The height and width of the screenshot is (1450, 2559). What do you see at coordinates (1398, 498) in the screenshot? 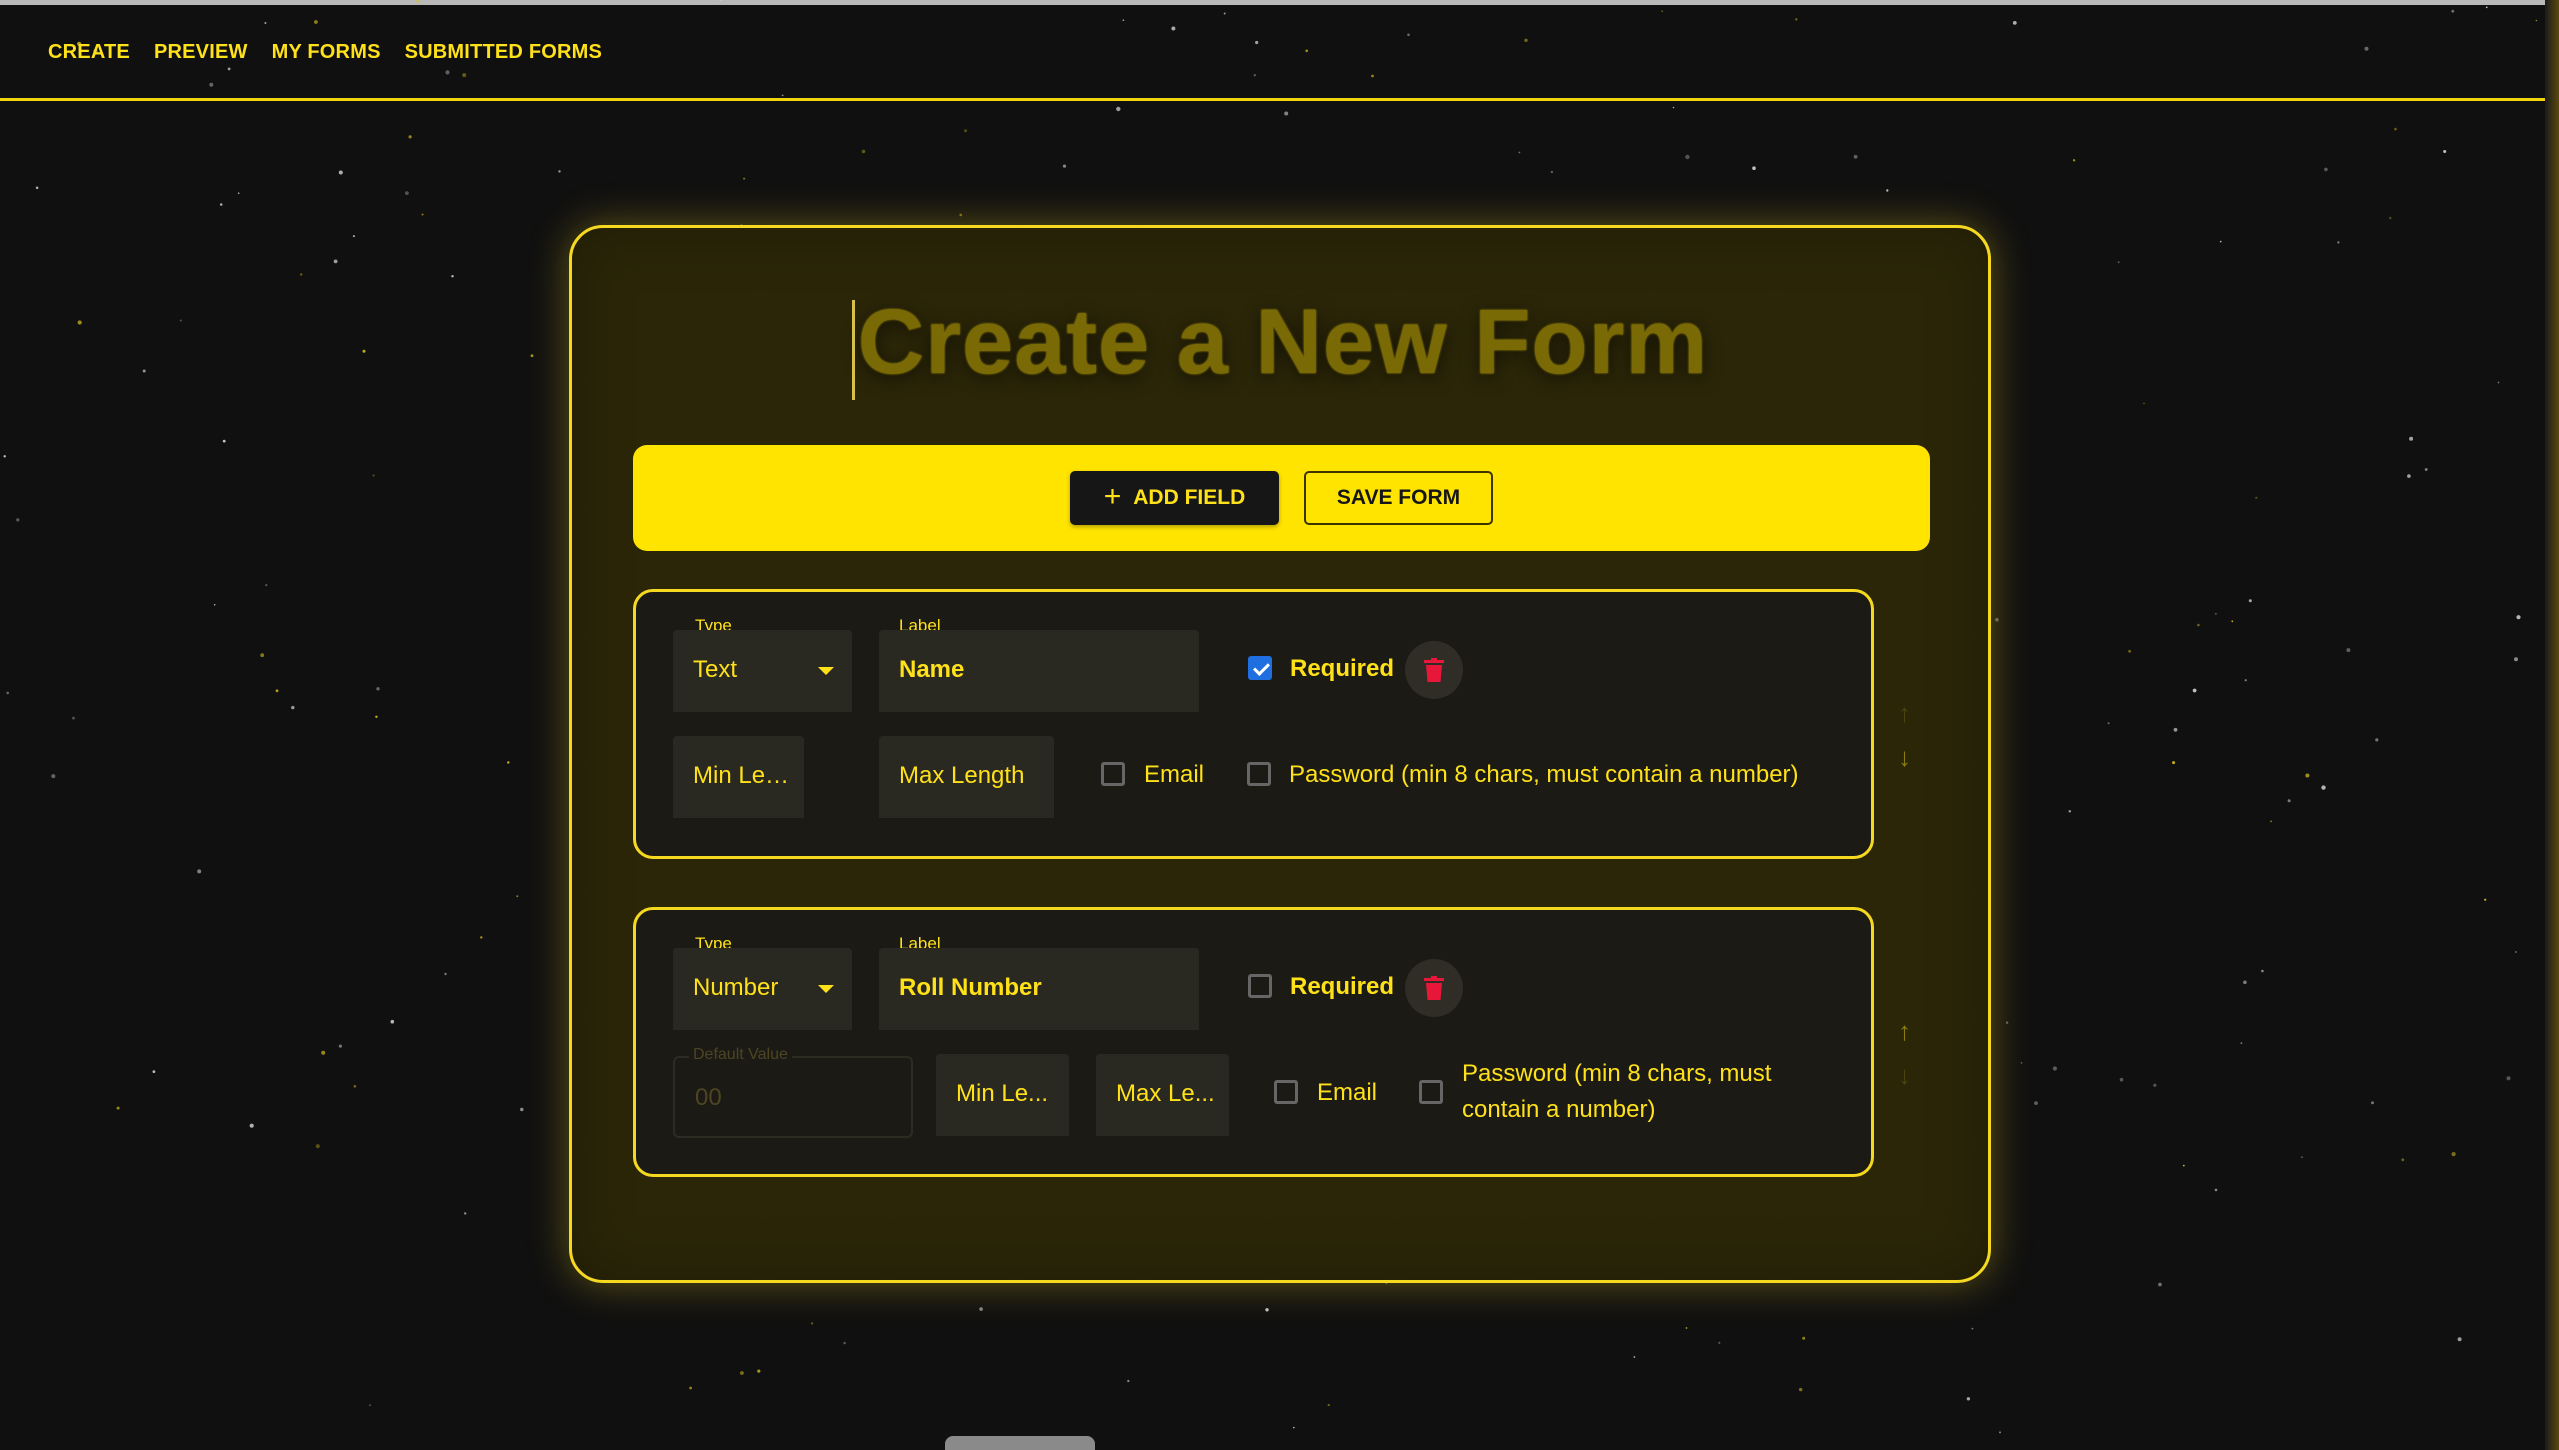
I see `save-form-button: SAVE FORM` at bounding box center [1398, 498].